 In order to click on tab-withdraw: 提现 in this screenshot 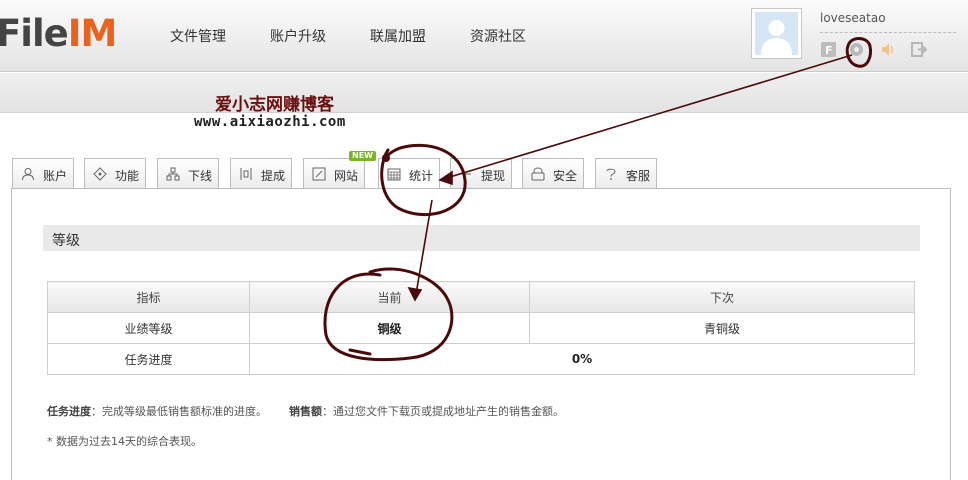, I will do `click(481, 173)`.